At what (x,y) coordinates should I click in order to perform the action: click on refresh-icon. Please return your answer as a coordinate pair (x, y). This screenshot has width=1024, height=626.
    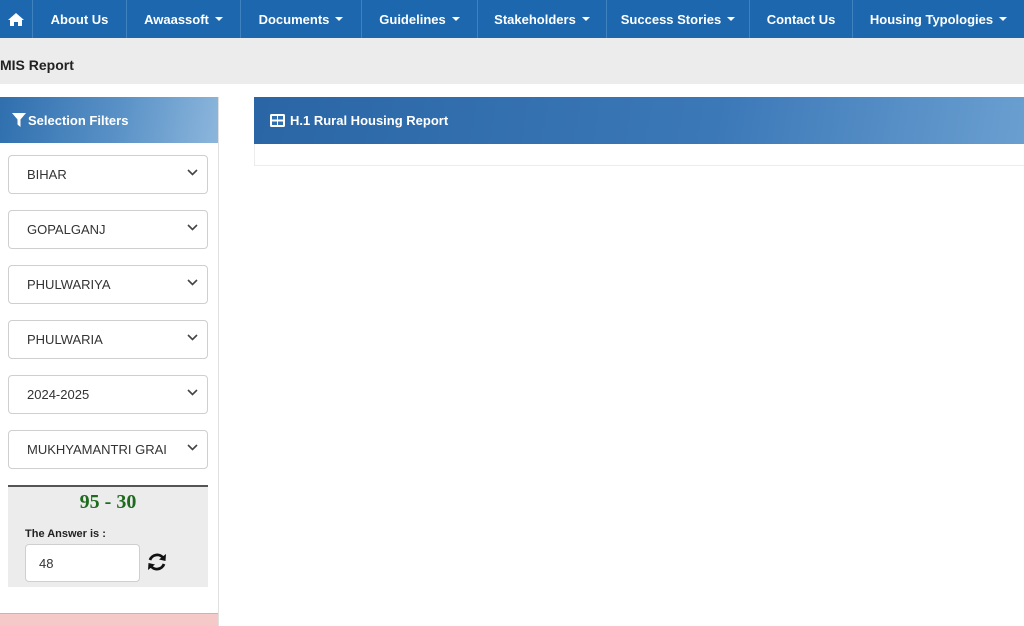
    Looking at the image, I should click on (157, 562).